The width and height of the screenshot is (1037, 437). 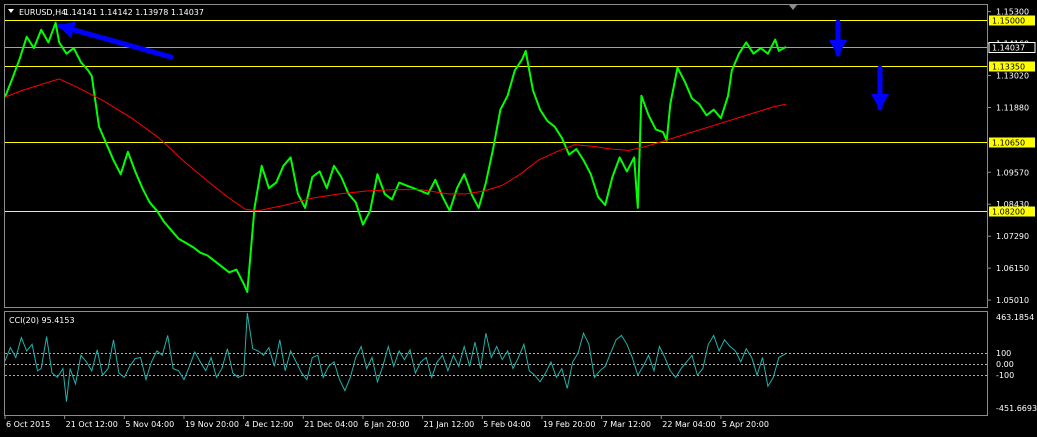 I want to click on date-tick-label: 4 Dec 12:00, so click(x=269, y=424).